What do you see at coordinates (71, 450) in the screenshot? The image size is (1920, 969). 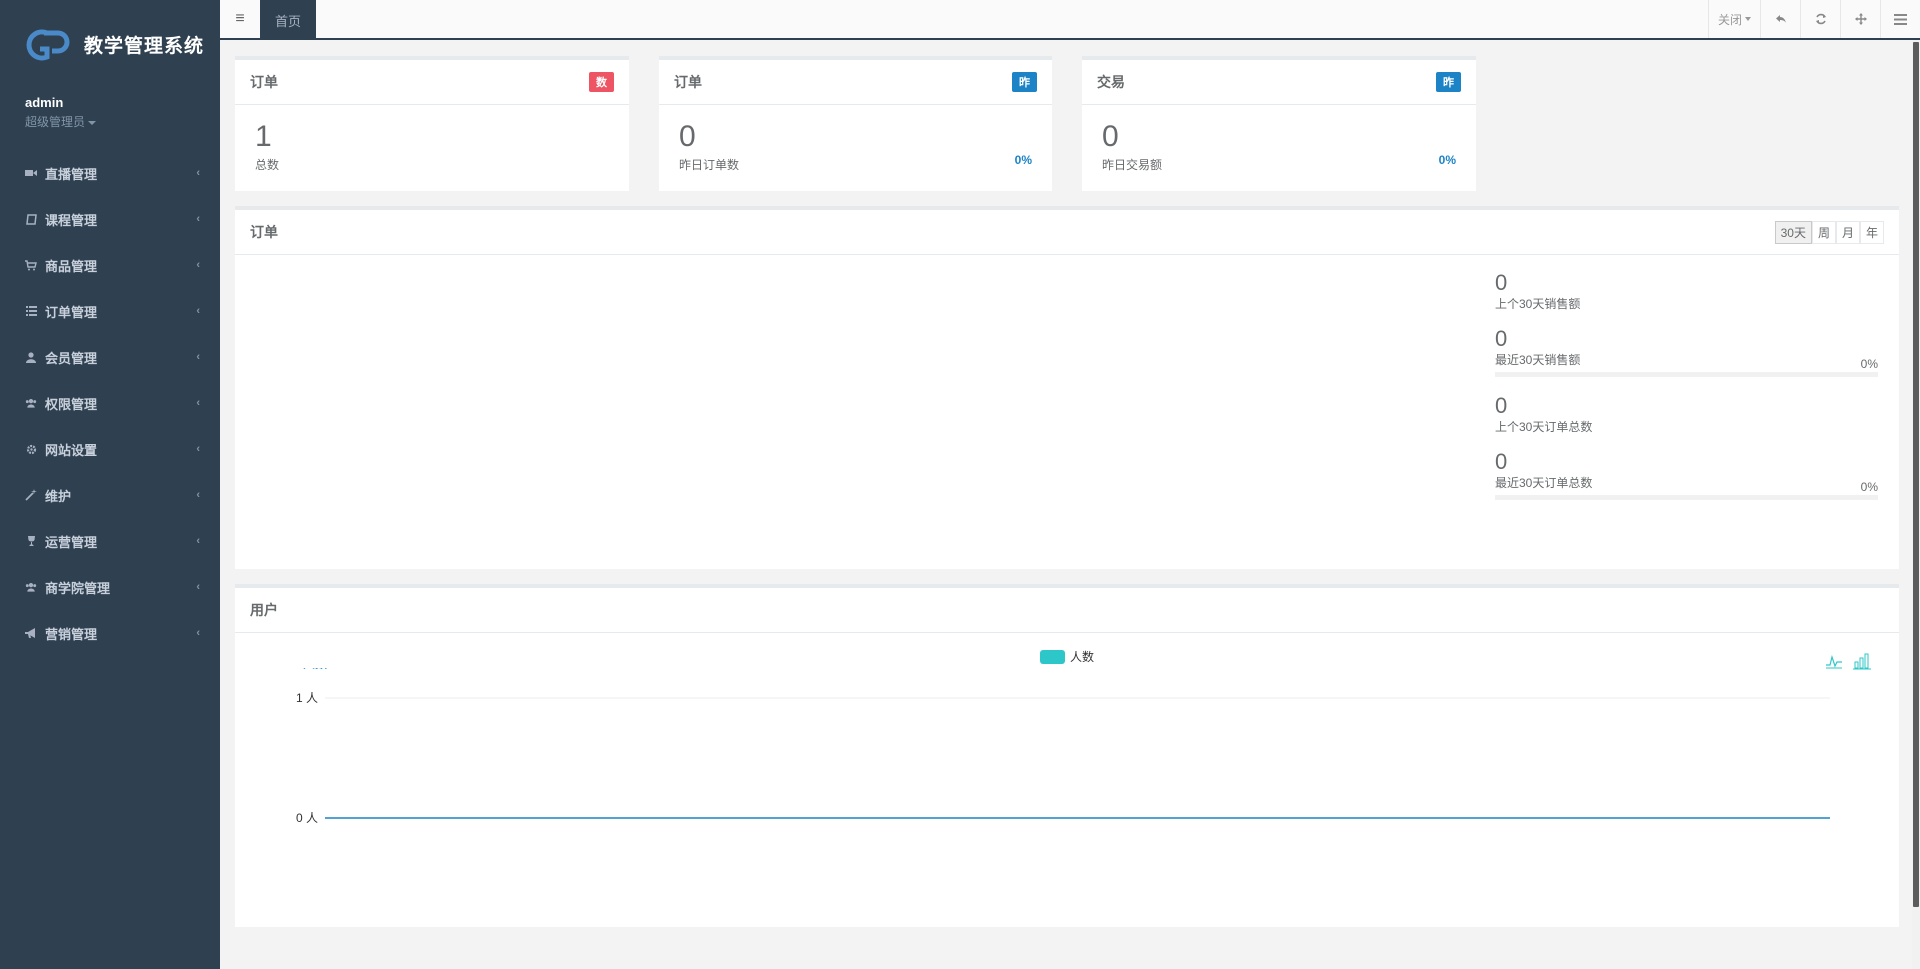 I see `sidebar-item-label: 网站设置` at bounding box center [71, 450].